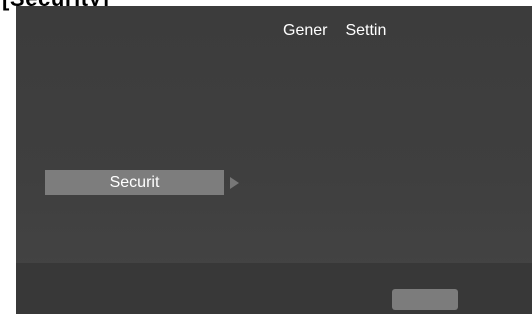  Describe the element at coordinates (425, 299) in the screenshot. I see `footer-button` at that location.